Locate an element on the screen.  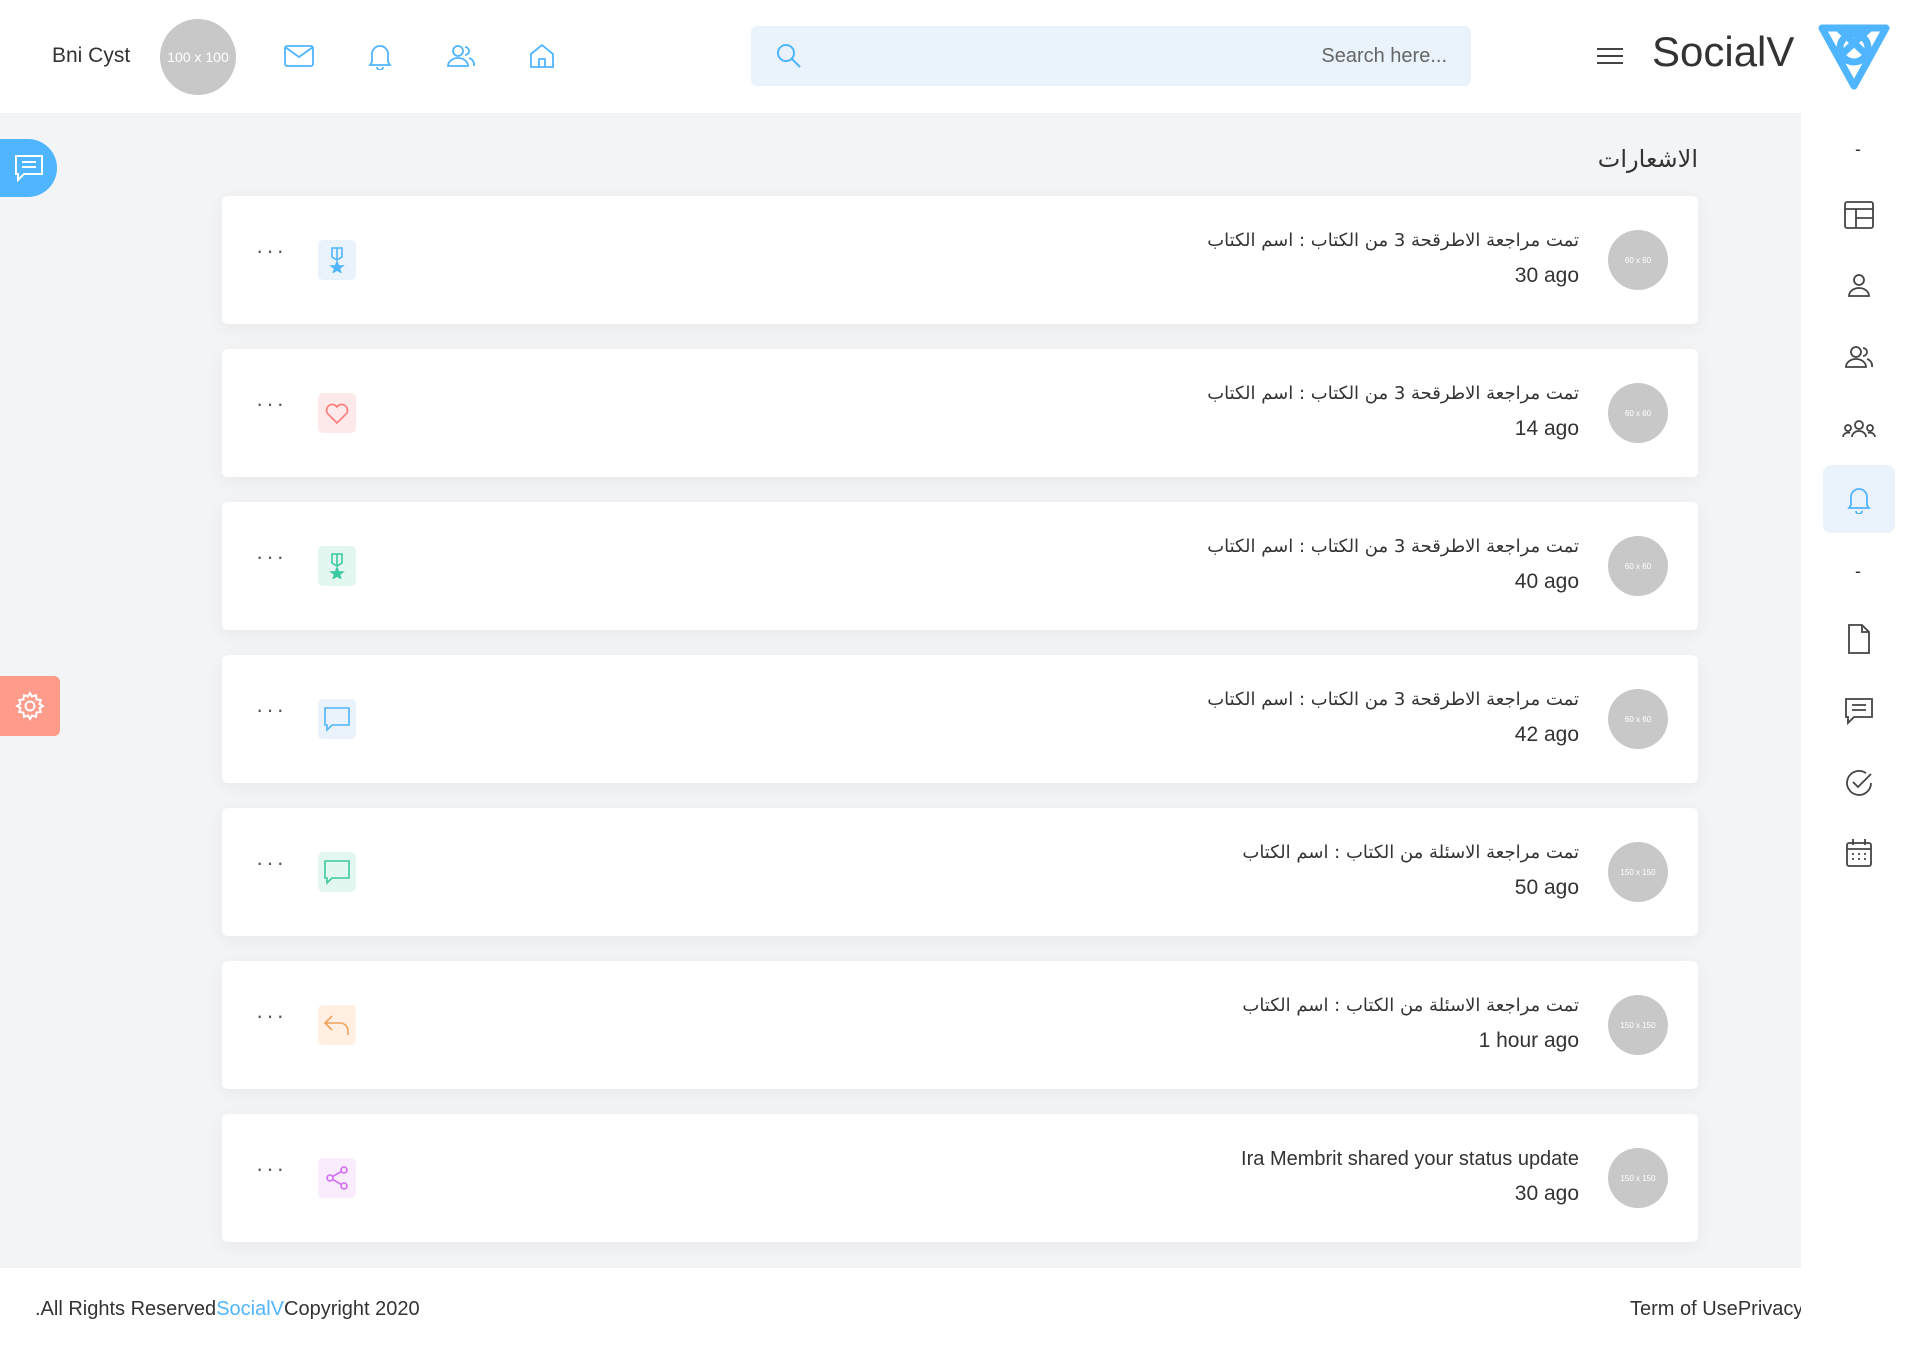
newsfeed-icon is located at coordinates (1859, 215).